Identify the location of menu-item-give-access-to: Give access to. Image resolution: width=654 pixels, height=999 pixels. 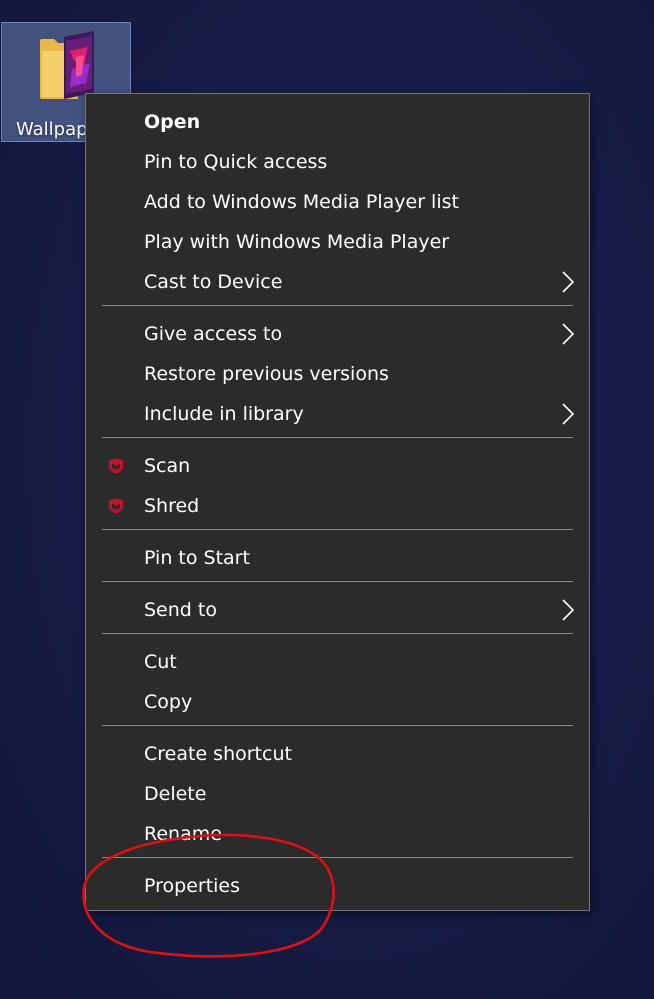
(337, 334).